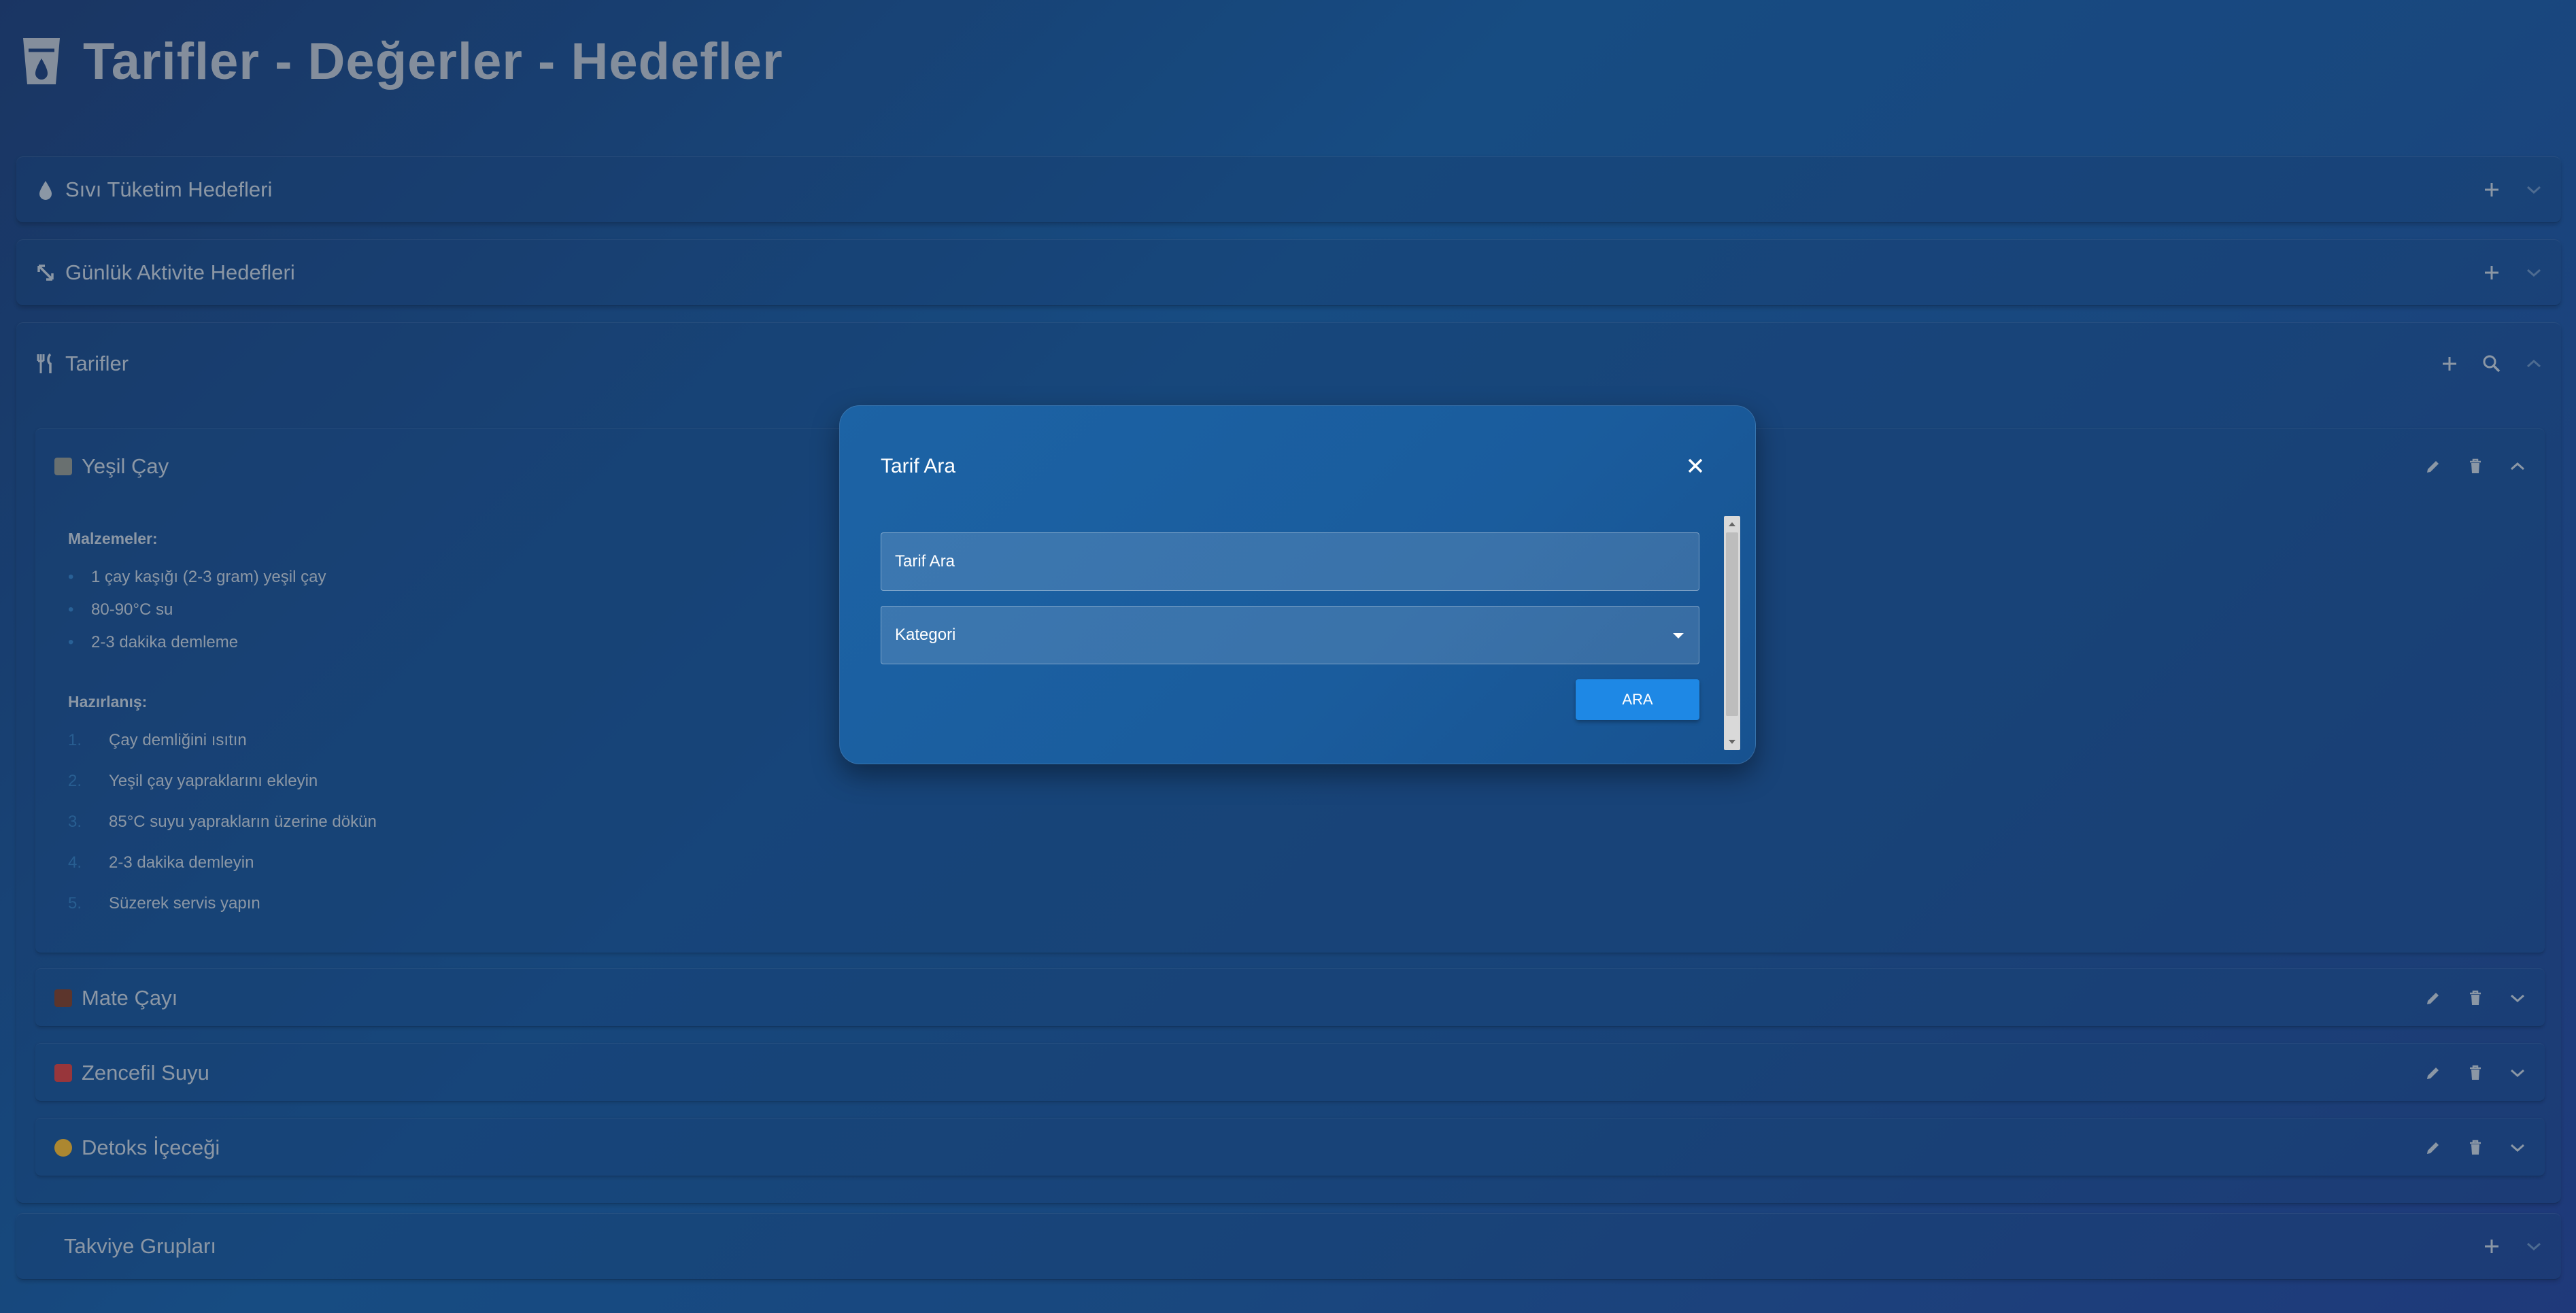 Image resolution: width=2576 pixels, height=1313 pixels. I want to click on category-select-label: Kategori, so click(925, 635).